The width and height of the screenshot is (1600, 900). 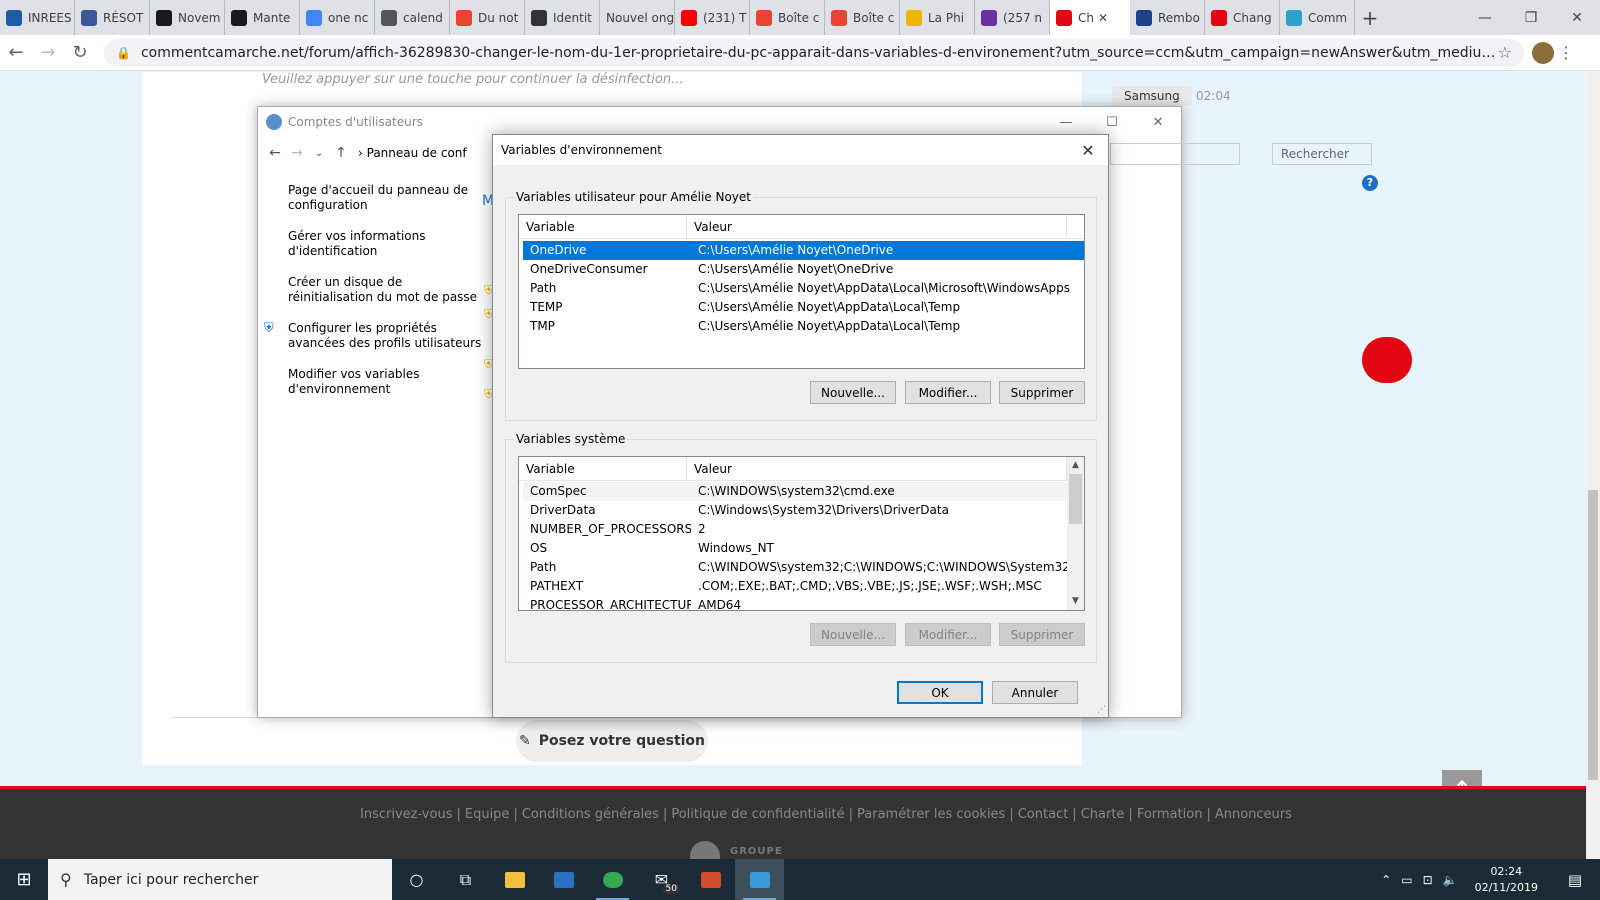 What do you see at coordinates (1112, 122) in the screenshot?
I see `maximize-icon: ☐` at bounding box center [1112, 122].